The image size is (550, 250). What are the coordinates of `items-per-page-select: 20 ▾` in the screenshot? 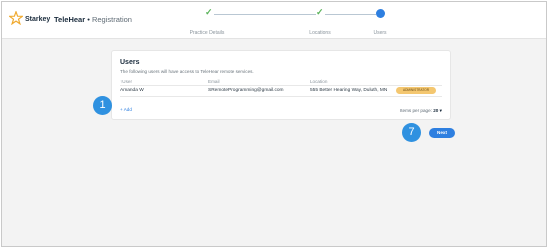 It's located at (437, 110).